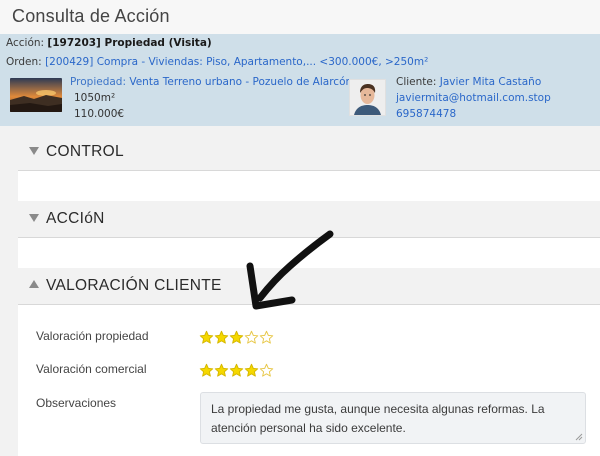 The height and width of the screenshot is (456, 600). I want to click on section-accion-title: ACCIóN, so click(75, 218).